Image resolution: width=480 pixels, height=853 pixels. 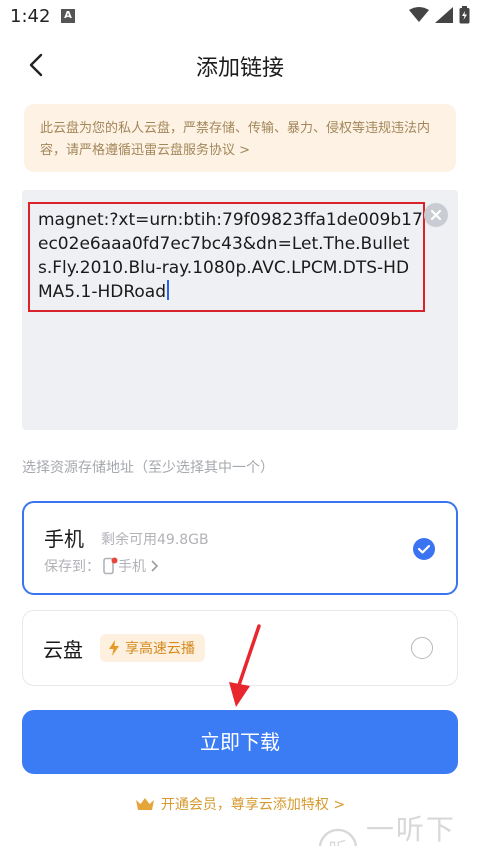 What do you see at coordinates (132, 567) in the screenshot?
I see `save-target: 手机` at bounding box center [132, 567].